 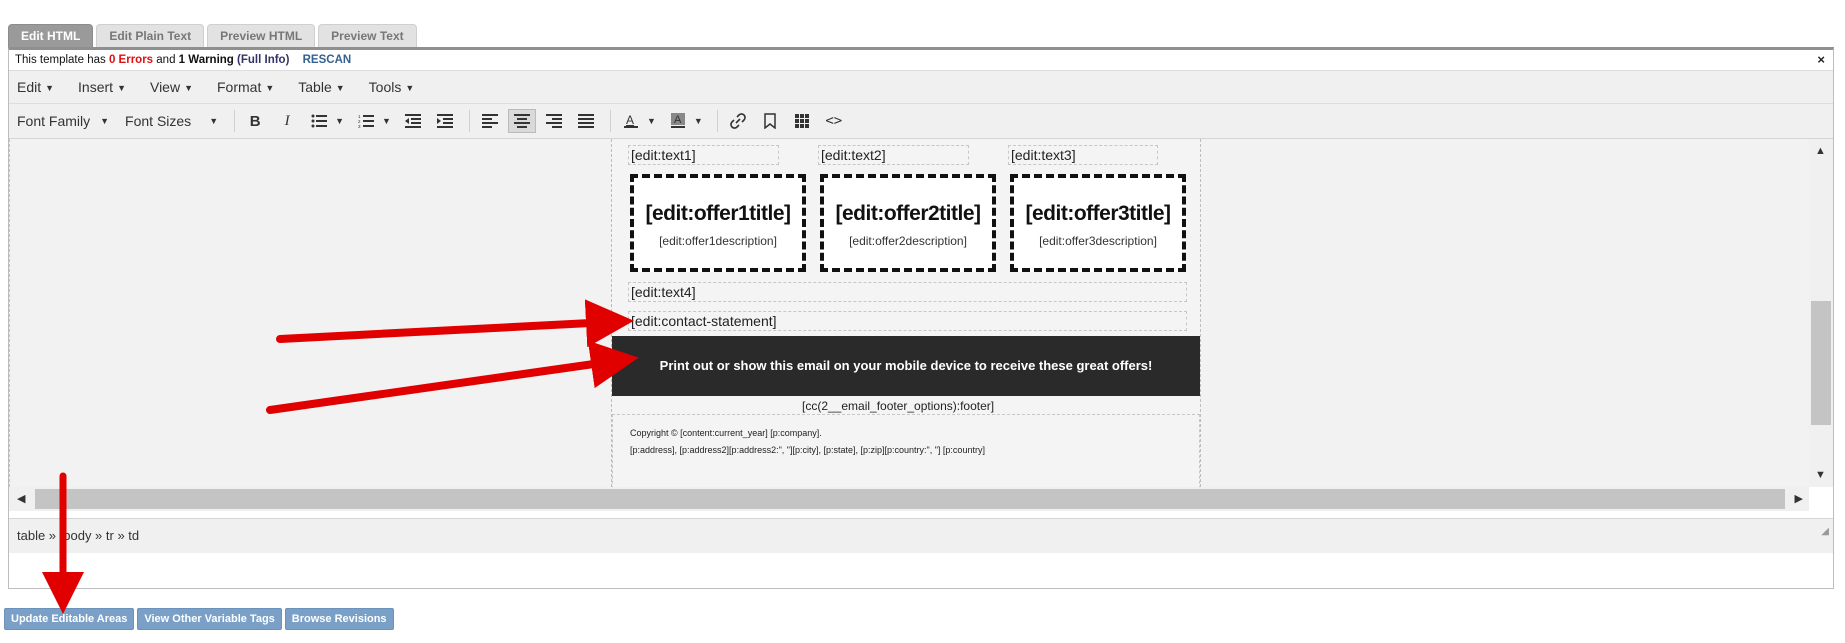 I want to click on edit-text2: [edit:text2], so click(x=893, y=155).